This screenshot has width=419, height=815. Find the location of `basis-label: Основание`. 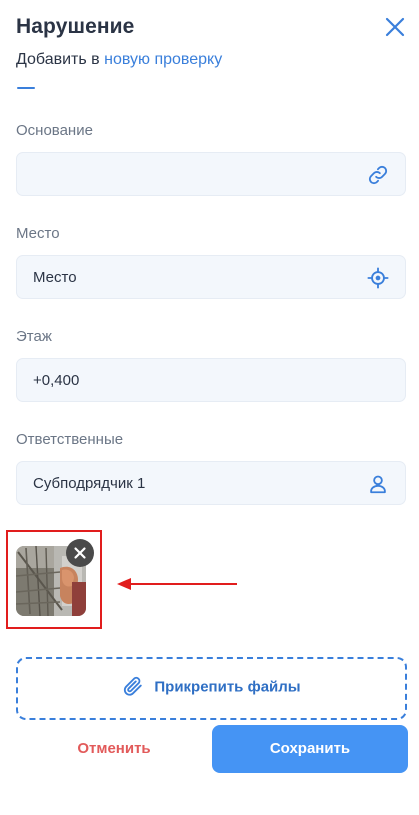

basis-label: Основание is located at coordinates (54, 130).